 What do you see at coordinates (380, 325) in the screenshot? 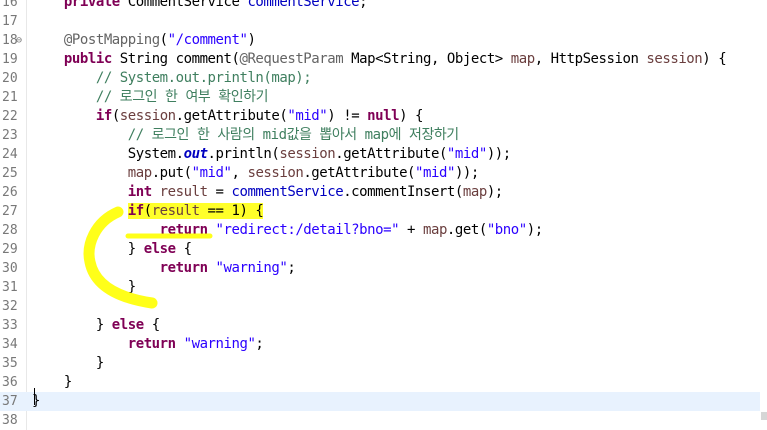
I see `code-line: 33 } else {` at bounding box center [380, 325].